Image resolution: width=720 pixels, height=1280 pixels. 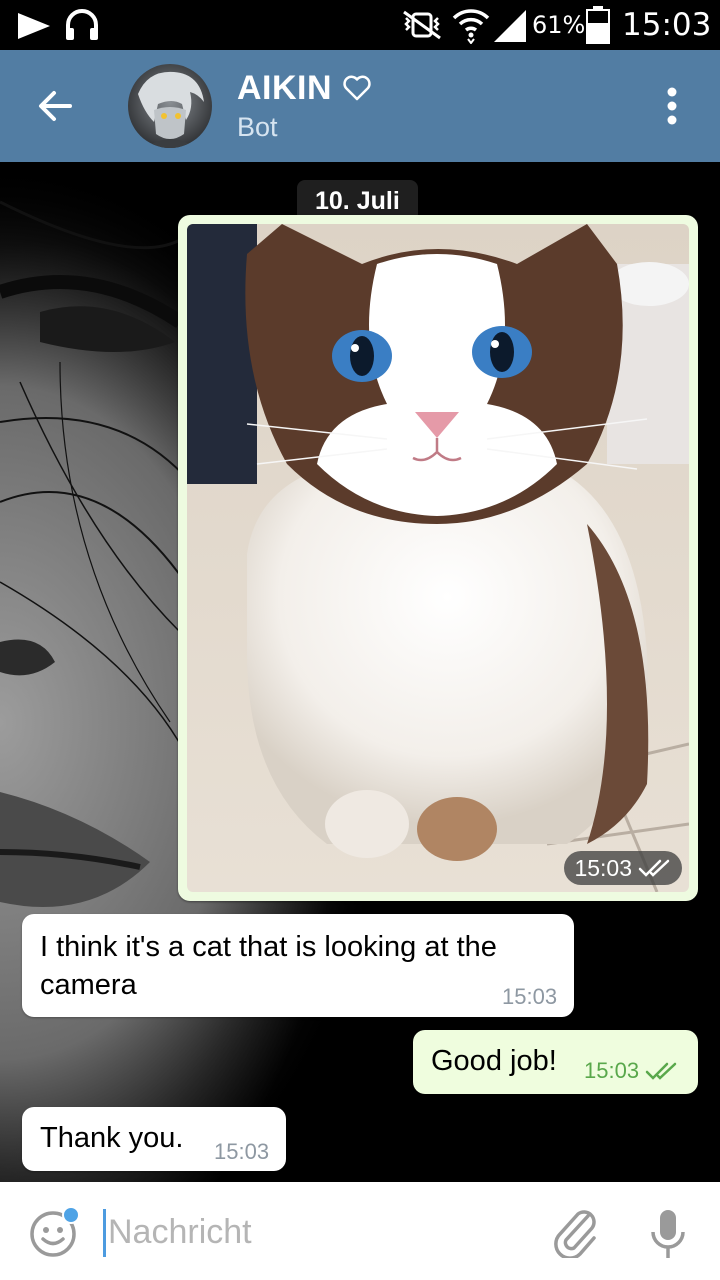 I want to click on chat-title-row: AIKIN, so click(x=304, y=88).